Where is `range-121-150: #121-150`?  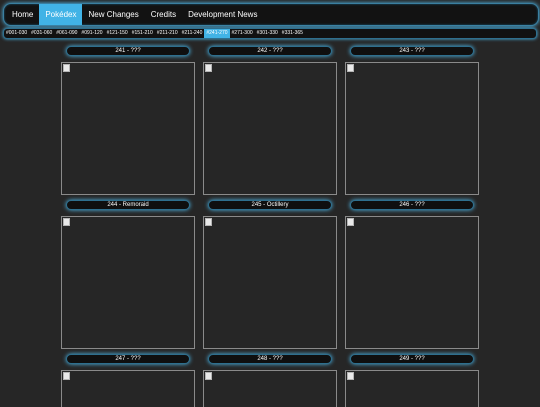 range-121-150: #121-150 is located at coordinates (117, 33).